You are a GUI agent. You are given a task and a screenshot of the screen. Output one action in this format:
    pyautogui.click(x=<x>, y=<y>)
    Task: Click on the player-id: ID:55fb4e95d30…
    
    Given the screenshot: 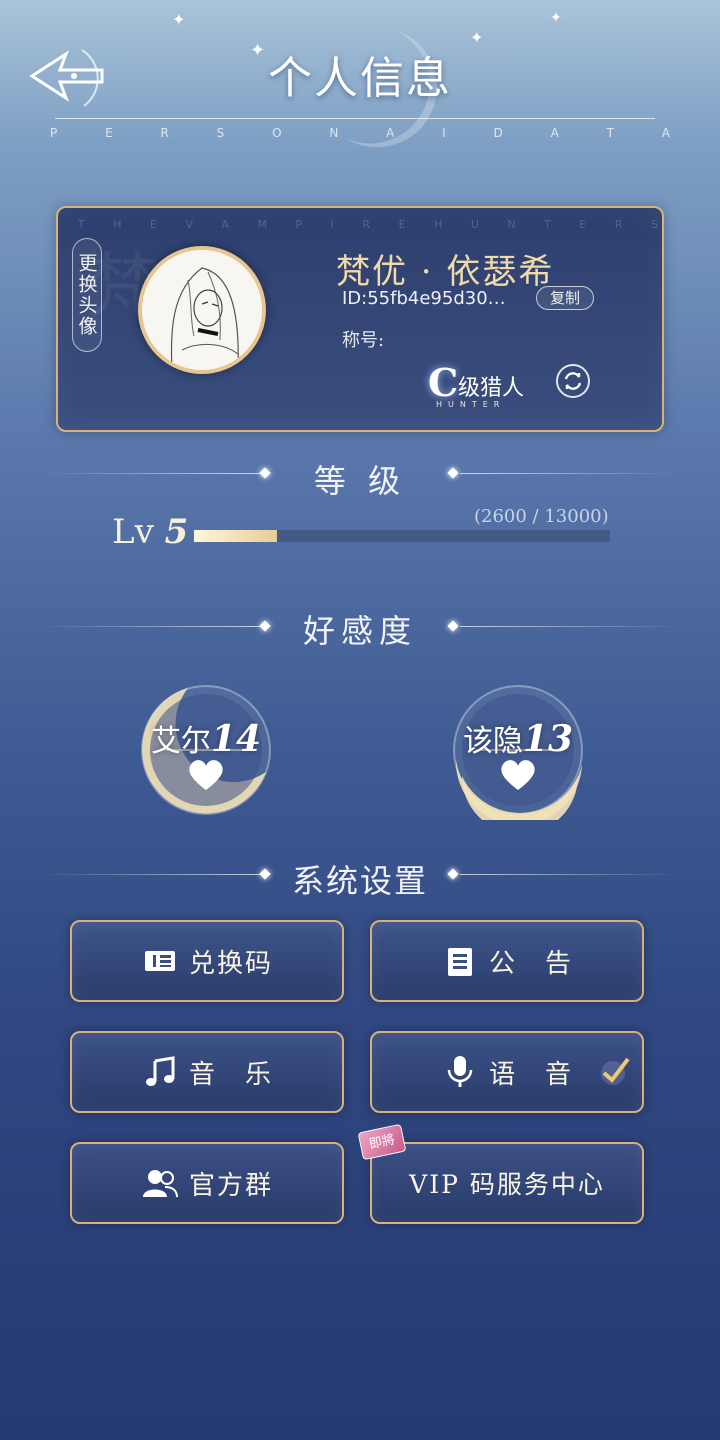 What is the action you would take?
    pyautogui.click(x=424, y=298)
    